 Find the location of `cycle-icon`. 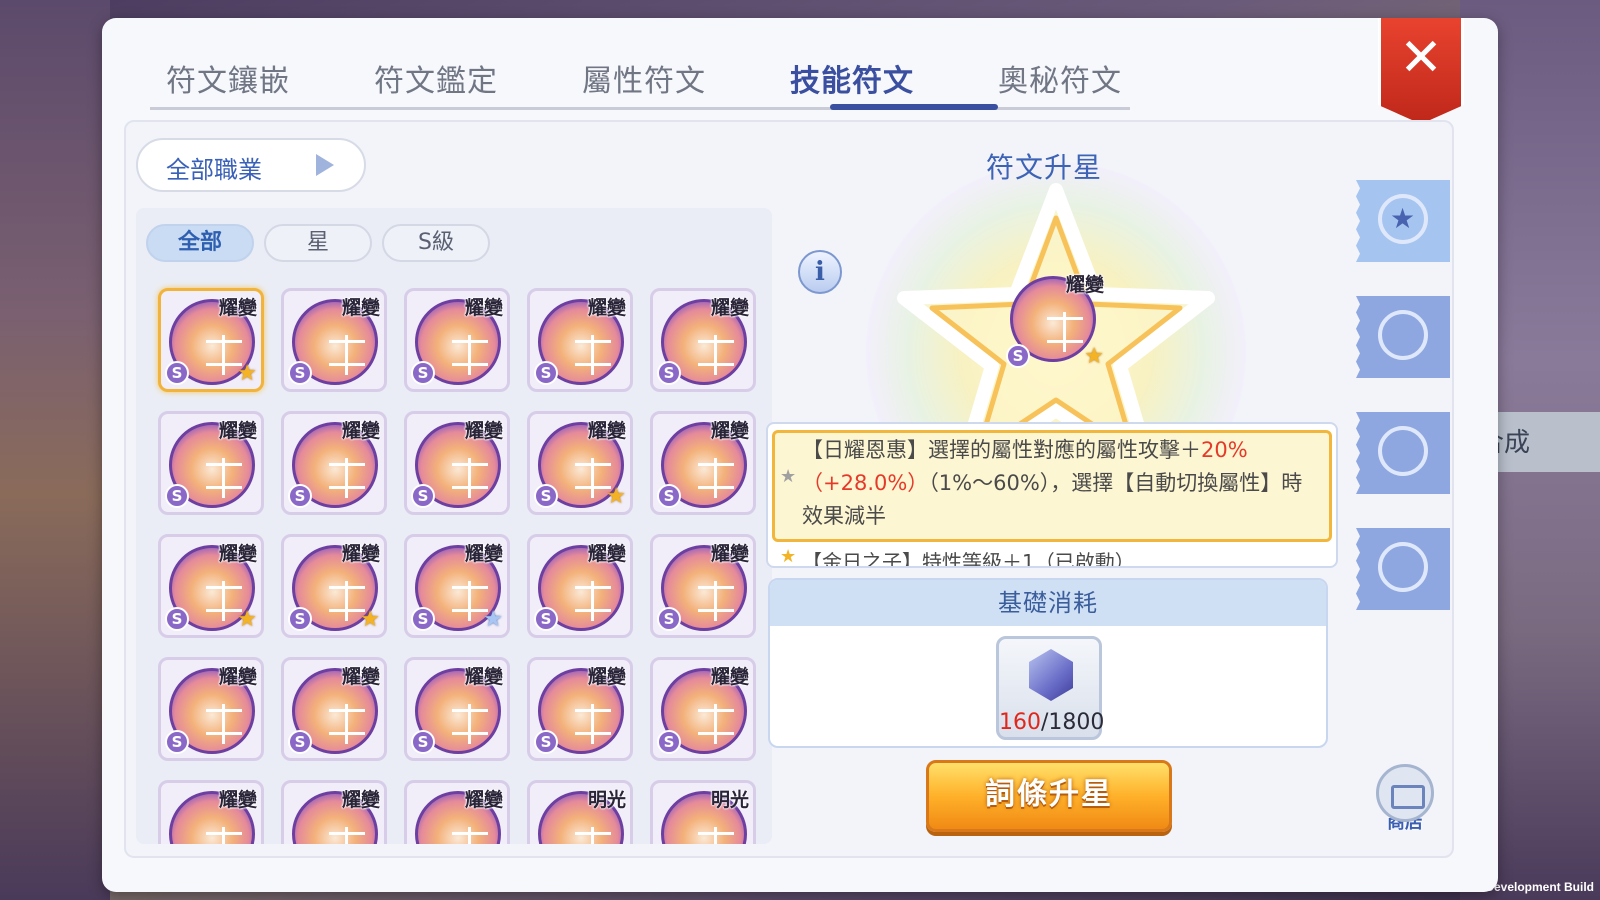

cycle-icon is located at coordinates (1403, 567).